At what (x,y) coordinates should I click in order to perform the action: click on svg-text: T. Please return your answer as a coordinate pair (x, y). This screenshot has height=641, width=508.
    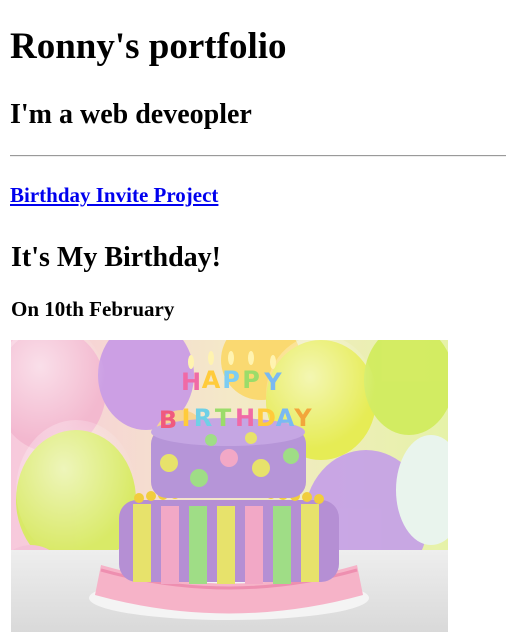
    Looking at the image, I should click on (223, 418).